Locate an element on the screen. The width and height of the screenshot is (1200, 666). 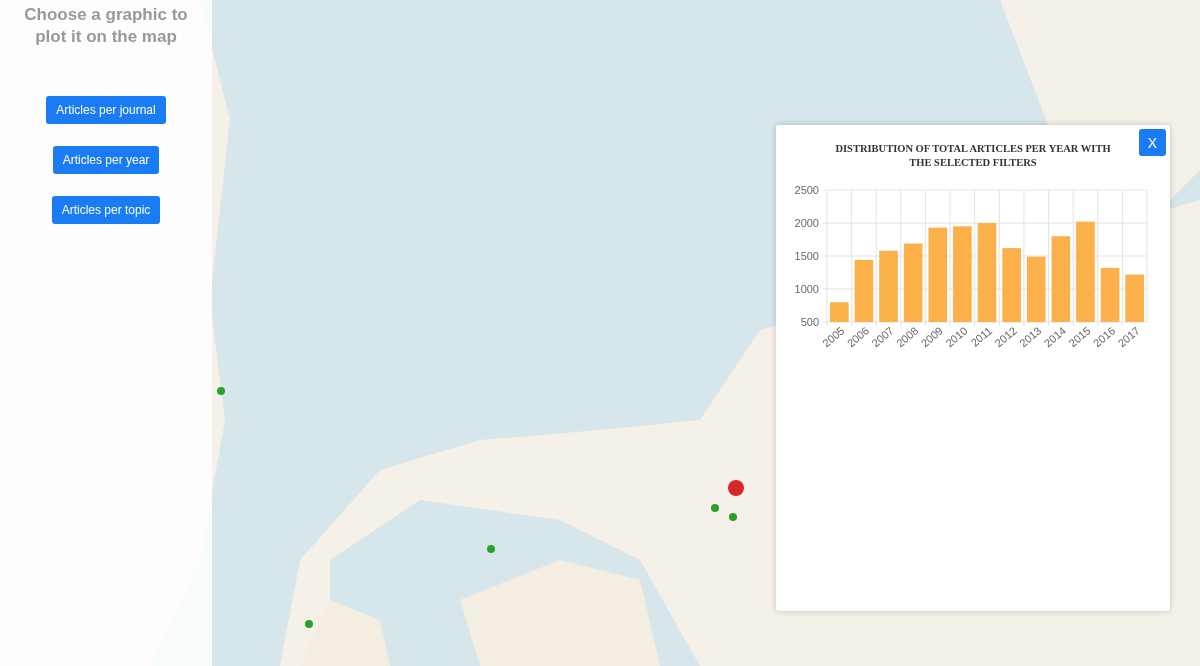
y-axis-label: 1500 is located at coordinates (806, 256).